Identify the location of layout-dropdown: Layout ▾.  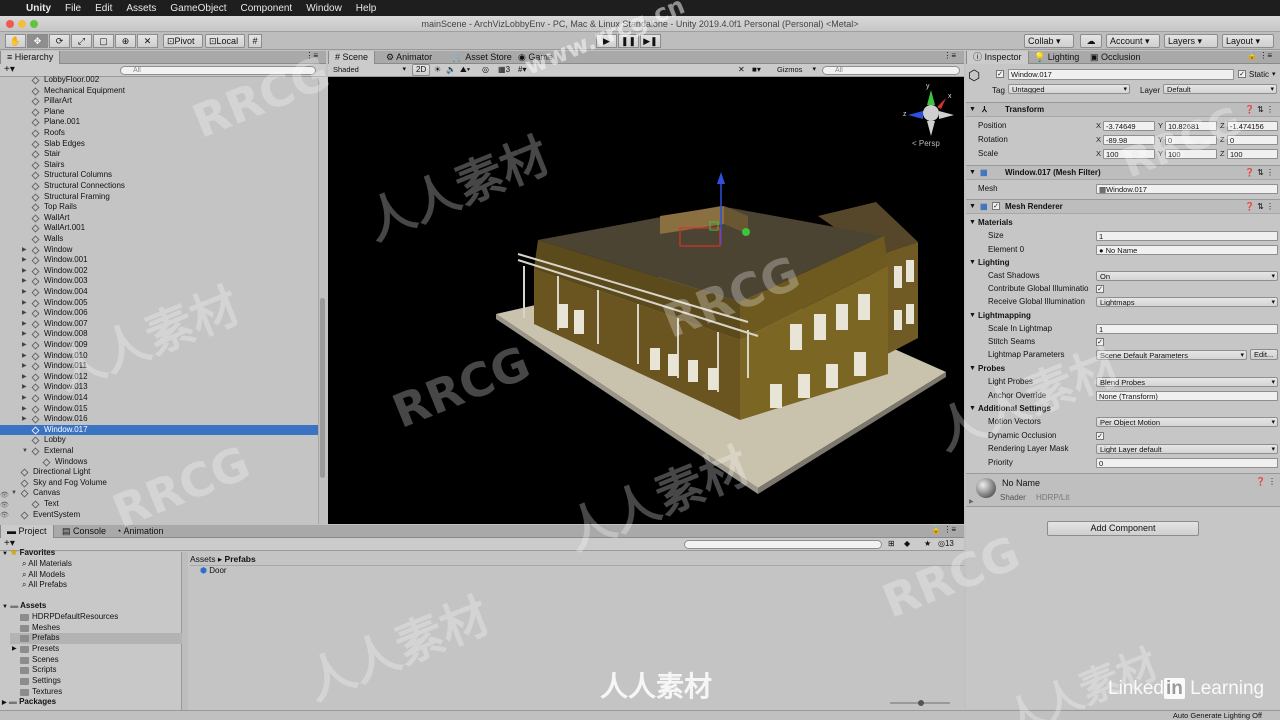
(1248, 41).